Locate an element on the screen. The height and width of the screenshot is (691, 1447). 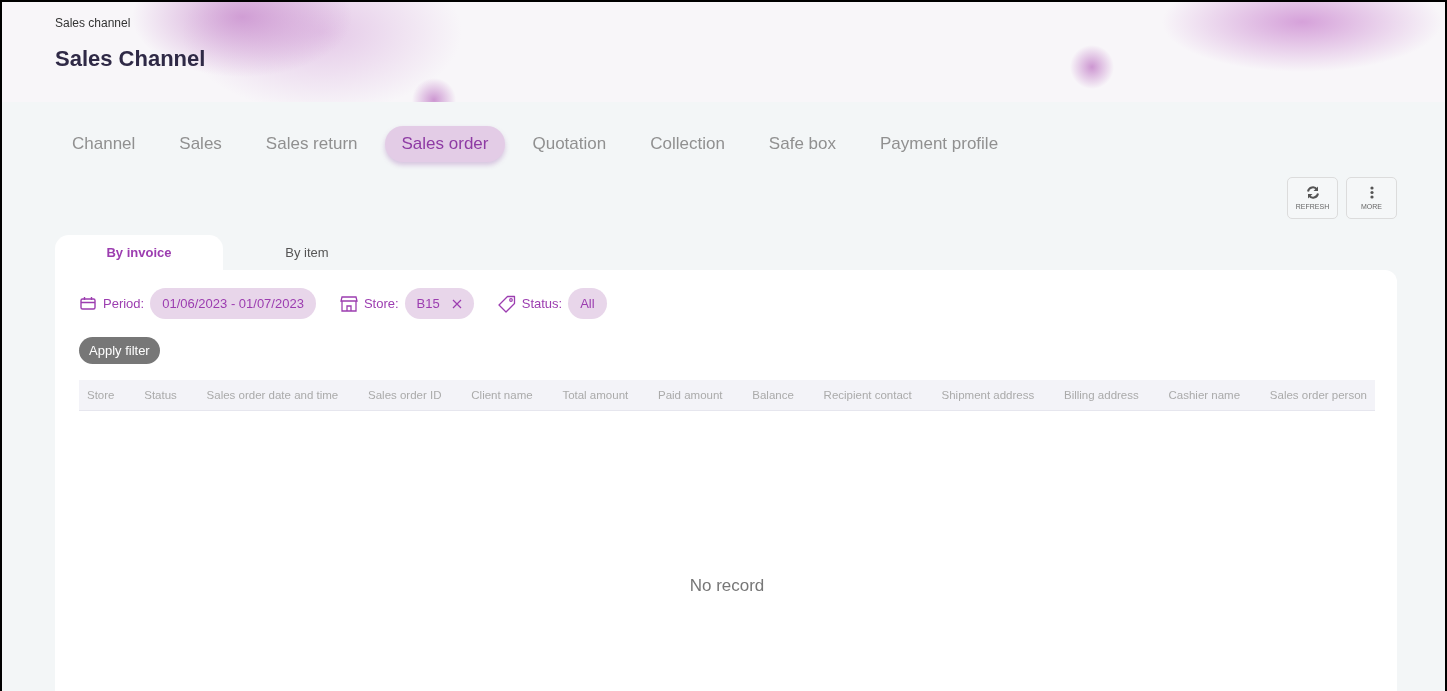
tab: Payment profile is located at coordinates (939, 144).